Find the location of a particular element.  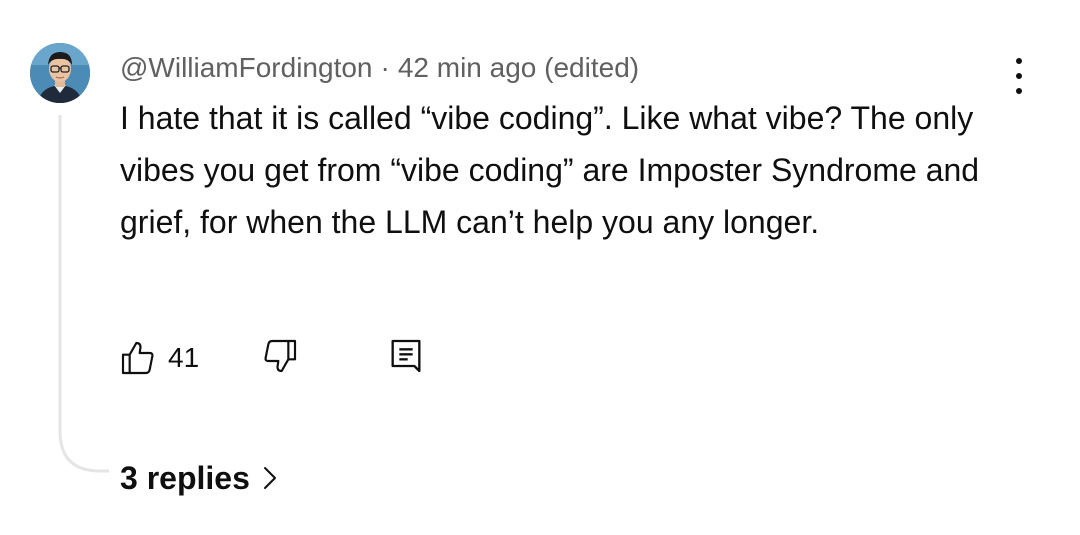

comment-header: @WilliamFordington · 42 min ago (edited) is located at coordinates (379, 68).